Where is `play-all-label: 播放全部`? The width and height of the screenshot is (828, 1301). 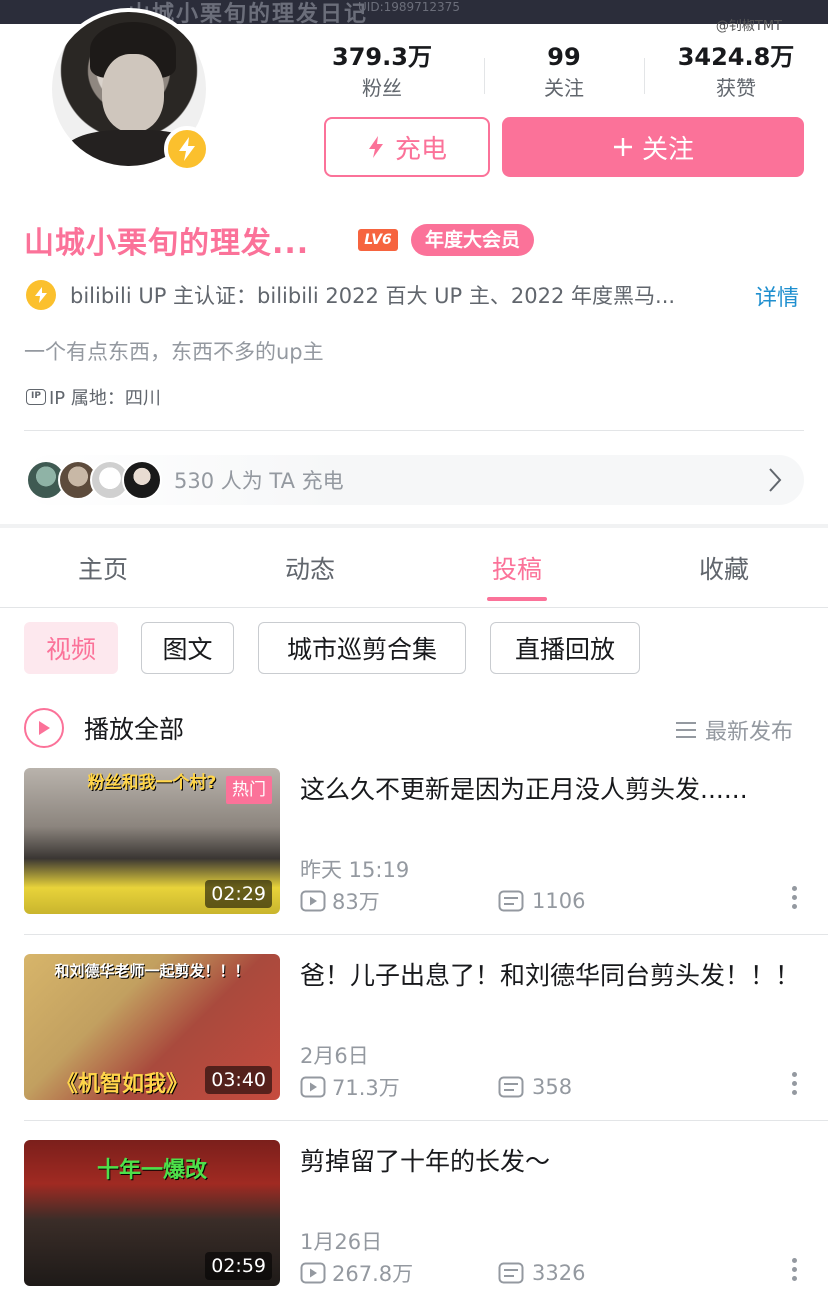
play-all-label: 播放全部 is located at coordinates (134, 729).